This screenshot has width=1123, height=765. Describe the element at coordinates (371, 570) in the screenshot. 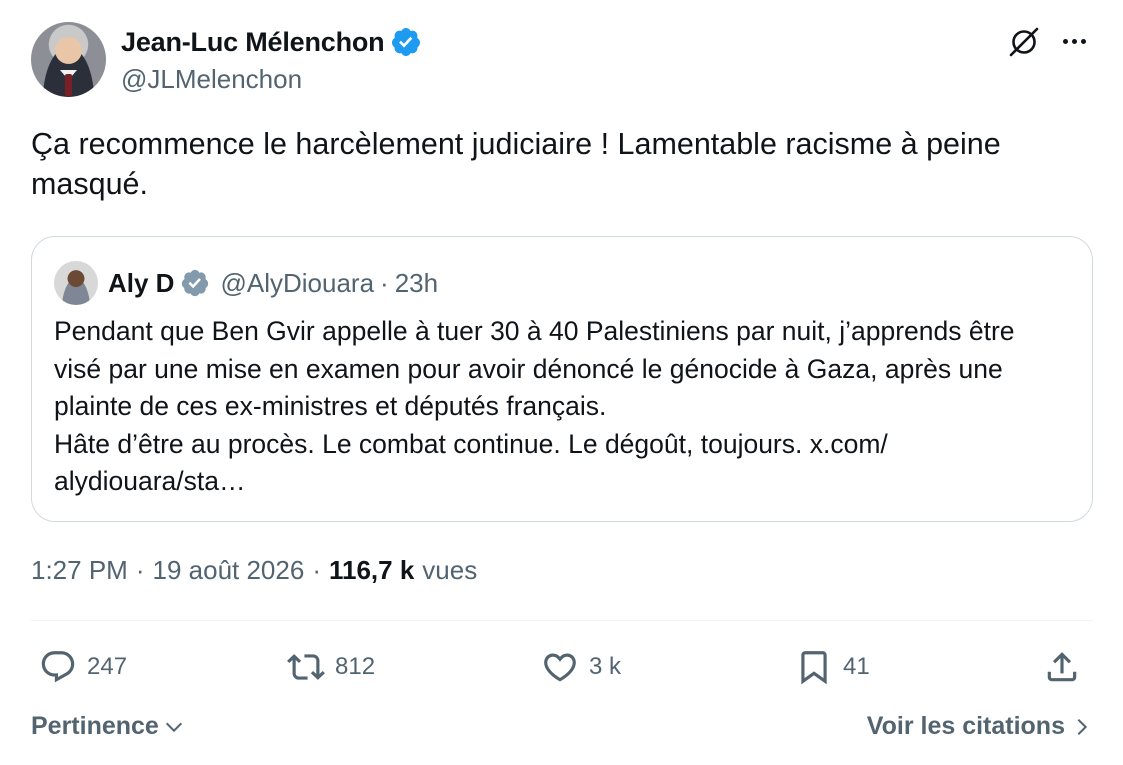

I see `views-count: 116,7 k` at that location.